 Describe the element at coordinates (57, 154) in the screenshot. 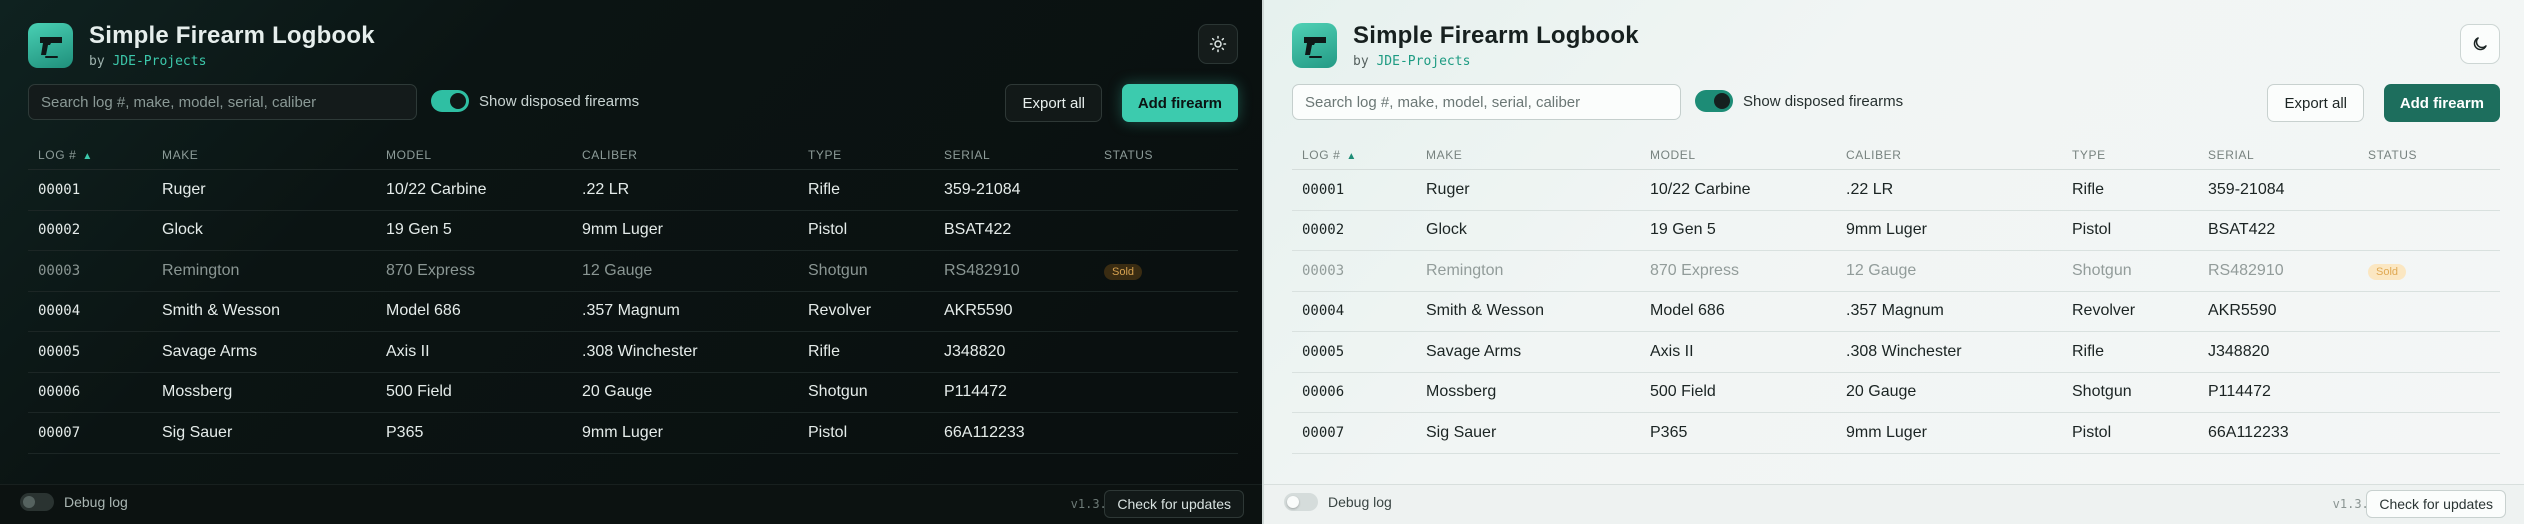

I see `column-label: Log #` at that location.